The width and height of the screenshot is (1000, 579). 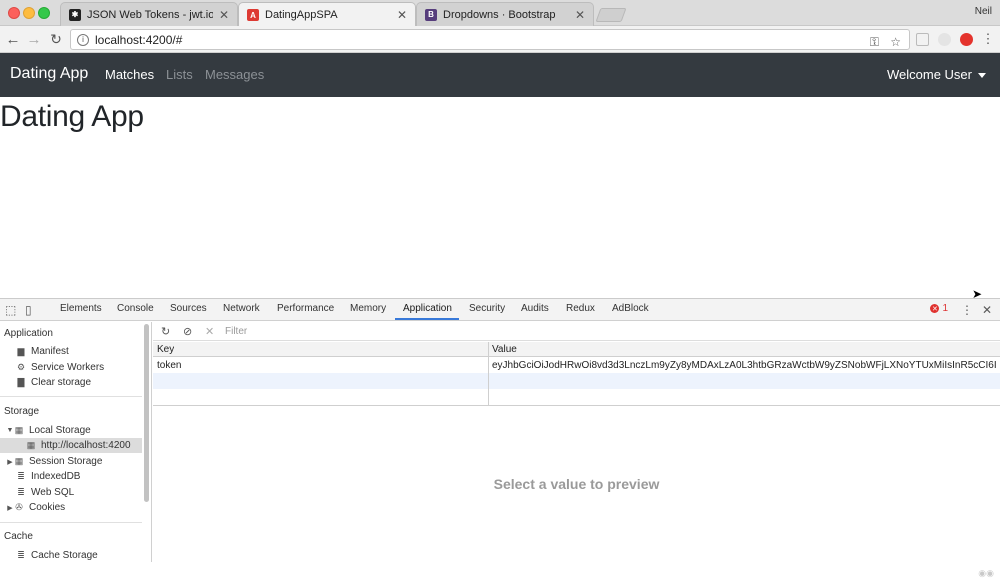 What do you see at coordinates (22, 411) in the screenshot?
I see `sidebar-section-storage: Storage` at bounding box center [22, 411].